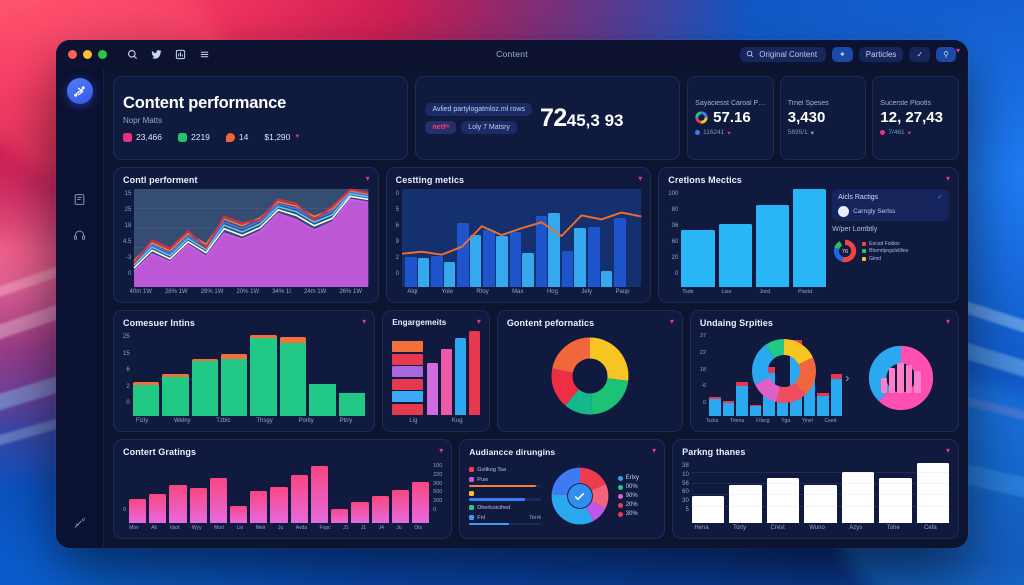 The width and height of the screenshot is (1024, 585). What do you see at coordinates (497, 499) in the screenshot?
I see `progress-fill` at bounding box center [497, 499].